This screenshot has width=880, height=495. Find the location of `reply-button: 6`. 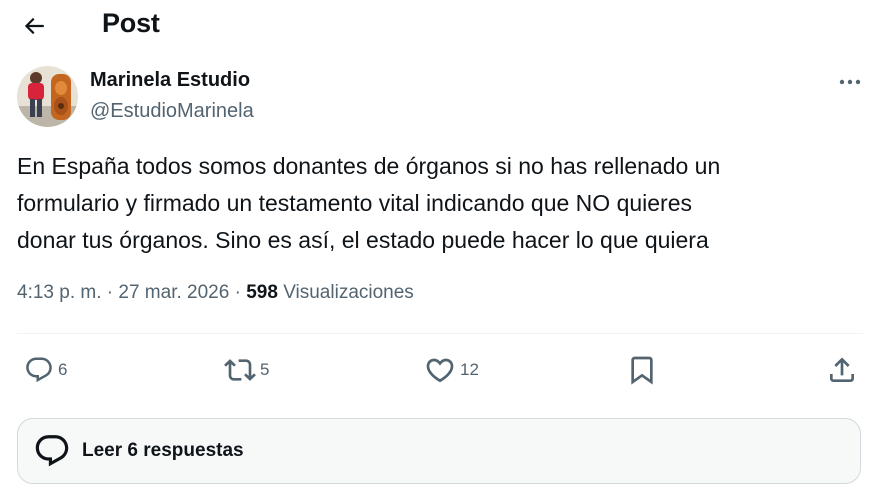

reply-button: 6 is located at coordinates (45, 370).